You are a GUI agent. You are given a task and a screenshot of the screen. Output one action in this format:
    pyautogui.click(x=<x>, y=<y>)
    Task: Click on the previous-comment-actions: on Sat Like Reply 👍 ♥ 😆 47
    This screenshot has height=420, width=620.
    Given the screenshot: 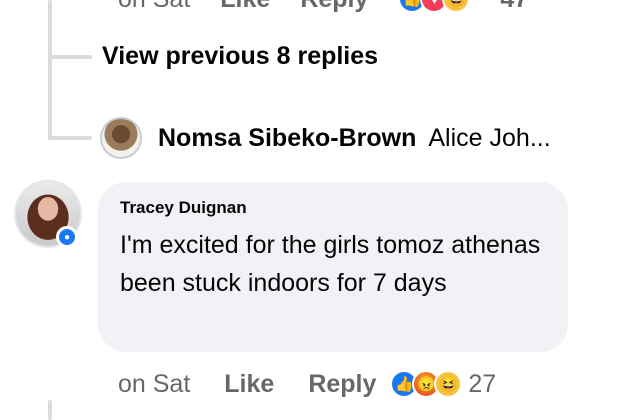 What is the action you would take?
    pyautogui.click(x=323, y=7)
    